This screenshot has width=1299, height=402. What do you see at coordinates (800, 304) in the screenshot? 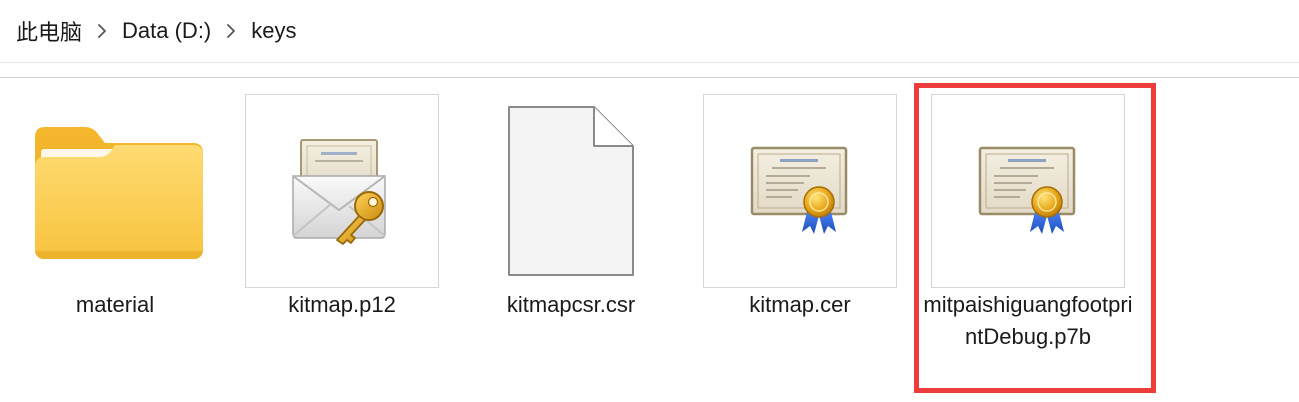
I see `file-name: kitmap.cer` at bounding box center [800, 304].